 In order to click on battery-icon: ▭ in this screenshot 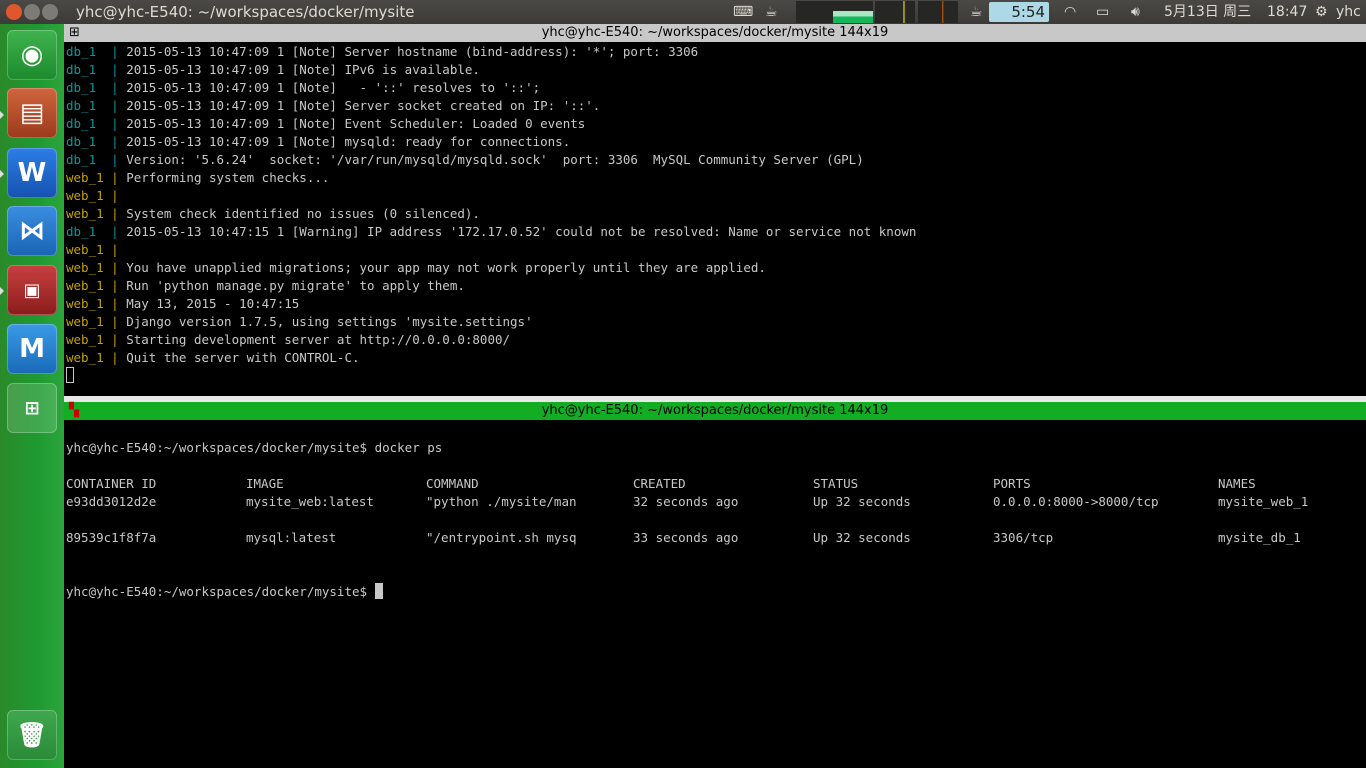, I will do `click(1102, 12)`.